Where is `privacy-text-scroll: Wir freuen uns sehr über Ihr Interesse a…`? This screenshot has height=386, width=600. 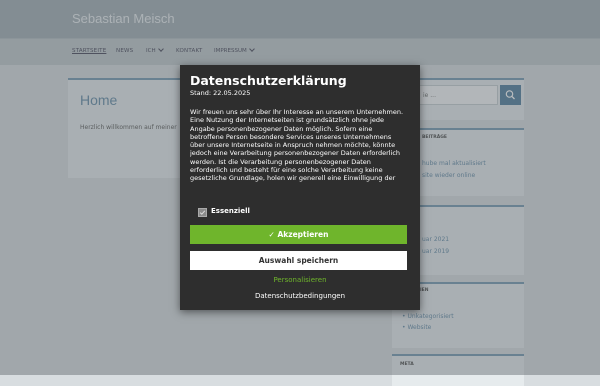
privacy-text-scroll: Wir freuen uns sehr über Ihr Interesse a… is located at coordinates (298, 149).